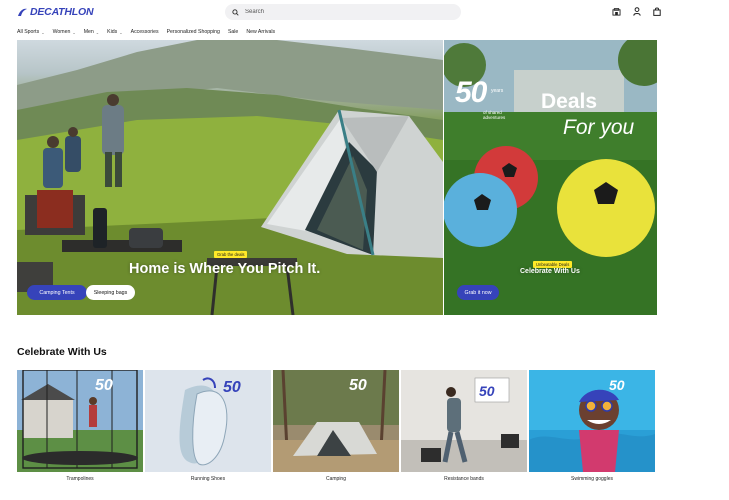 The image size is (729, 500). Describe the element at coordinates (231, 254) in the screenshot. I see `hero-left-tag: Grab the deals` at that location.